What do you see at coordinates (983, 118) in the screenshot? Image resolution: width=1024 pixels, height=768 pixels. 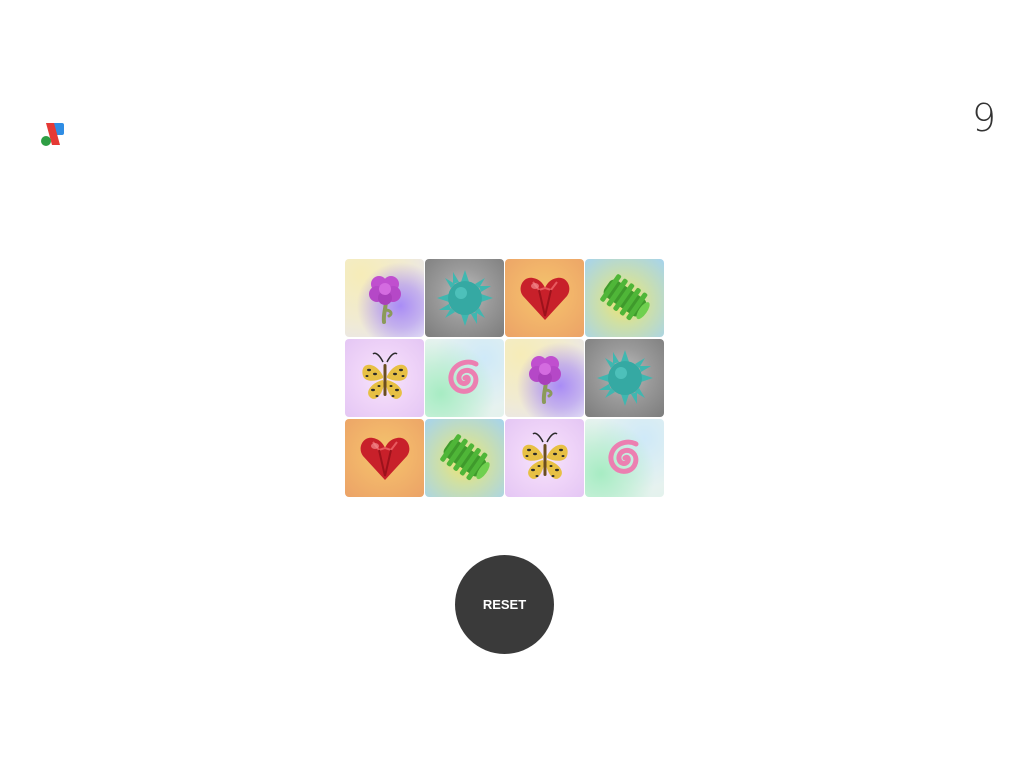 I see `moves-counter: 9` at bounding box center [983, 118].